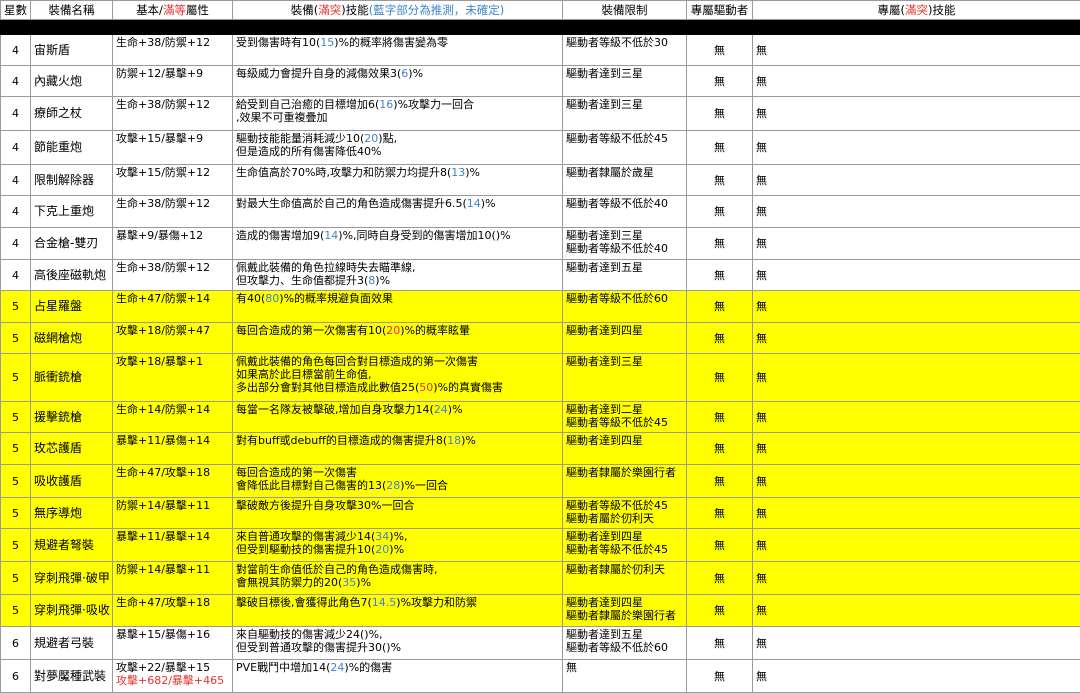 This screenshot has width=1080, height=693. Describe the element at coordinates (337, 569) in the screenshot. I see `skill-before: 對當前生命值低於自己的角色造成傷害時,` at that location.